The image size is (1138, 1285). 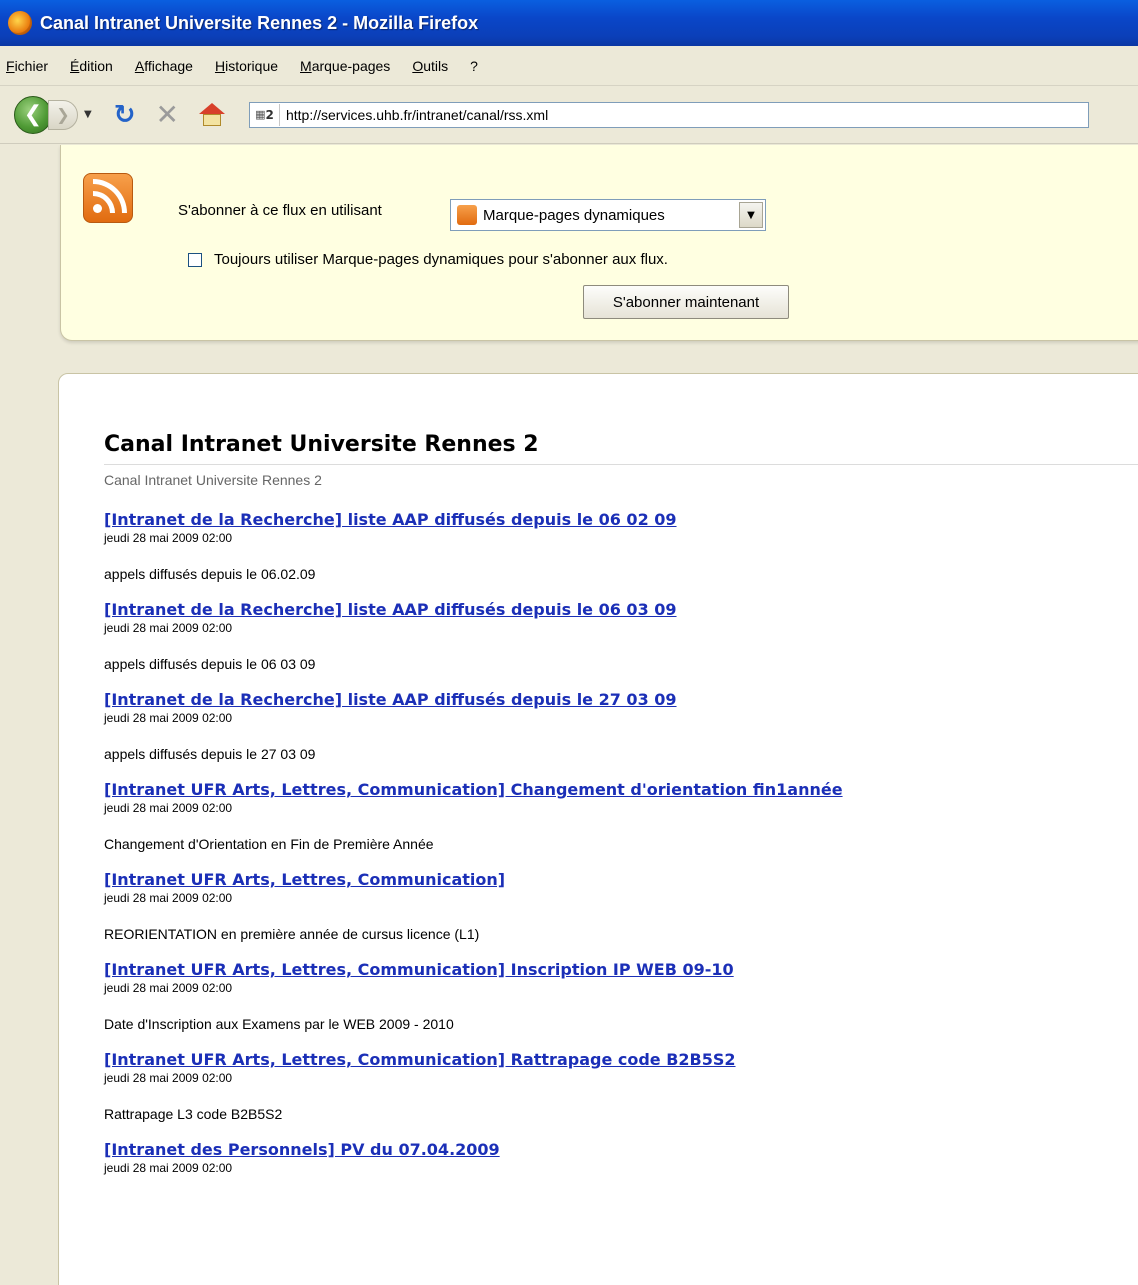 I want to click on always-use-checkbox, so click(x=195, y=259).